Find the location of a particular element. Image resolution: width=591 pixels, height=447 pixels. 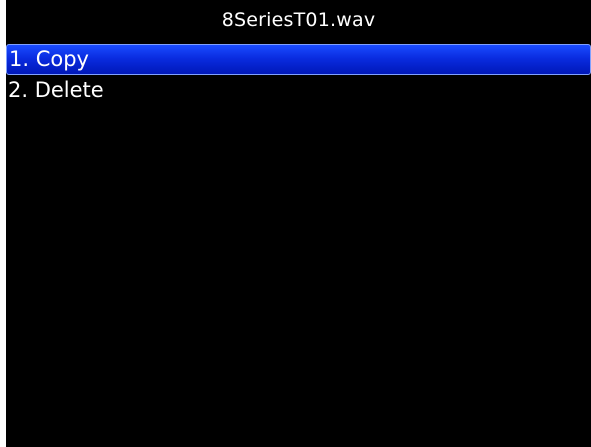

menu-item-copy: 1. Copy is located at coordinates (298, 59).